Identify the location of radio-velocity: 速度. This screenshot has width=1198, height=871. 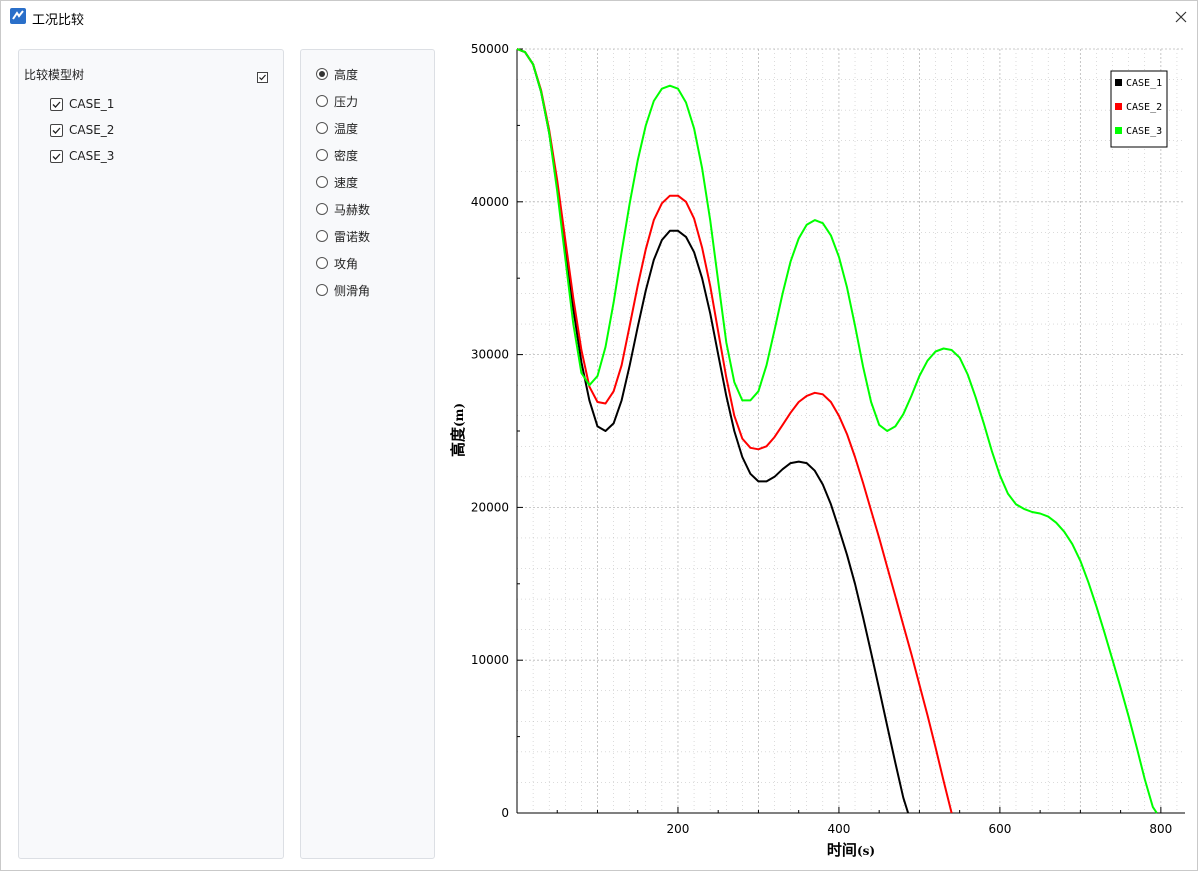
(337, 182).